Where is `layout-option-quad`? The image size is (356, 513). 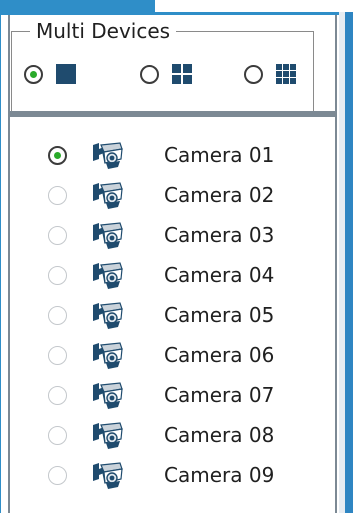
layout-option-quad is located at coordinates (166, 74).